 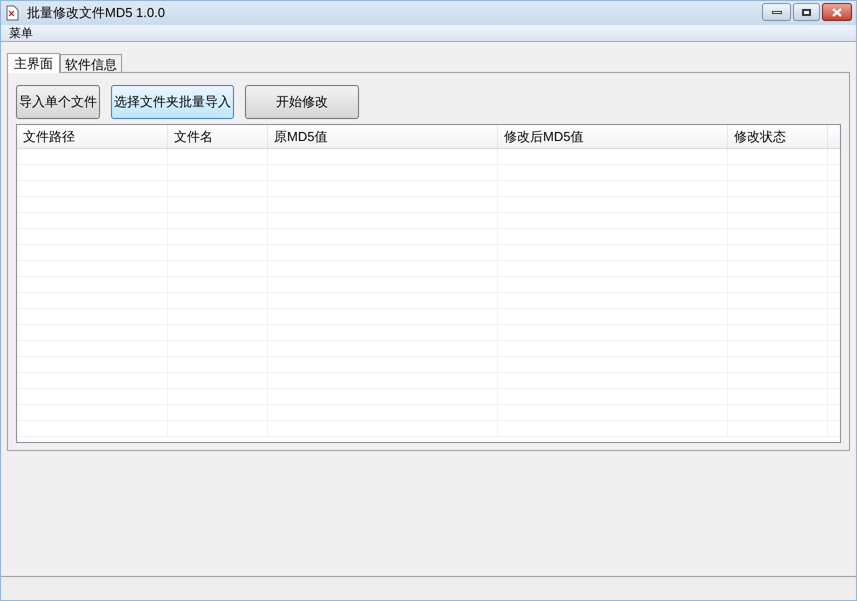 What do you see at coordinates (776, 12) in the screenshot?
I see `minimize-button` at bounding box center [776, 12].